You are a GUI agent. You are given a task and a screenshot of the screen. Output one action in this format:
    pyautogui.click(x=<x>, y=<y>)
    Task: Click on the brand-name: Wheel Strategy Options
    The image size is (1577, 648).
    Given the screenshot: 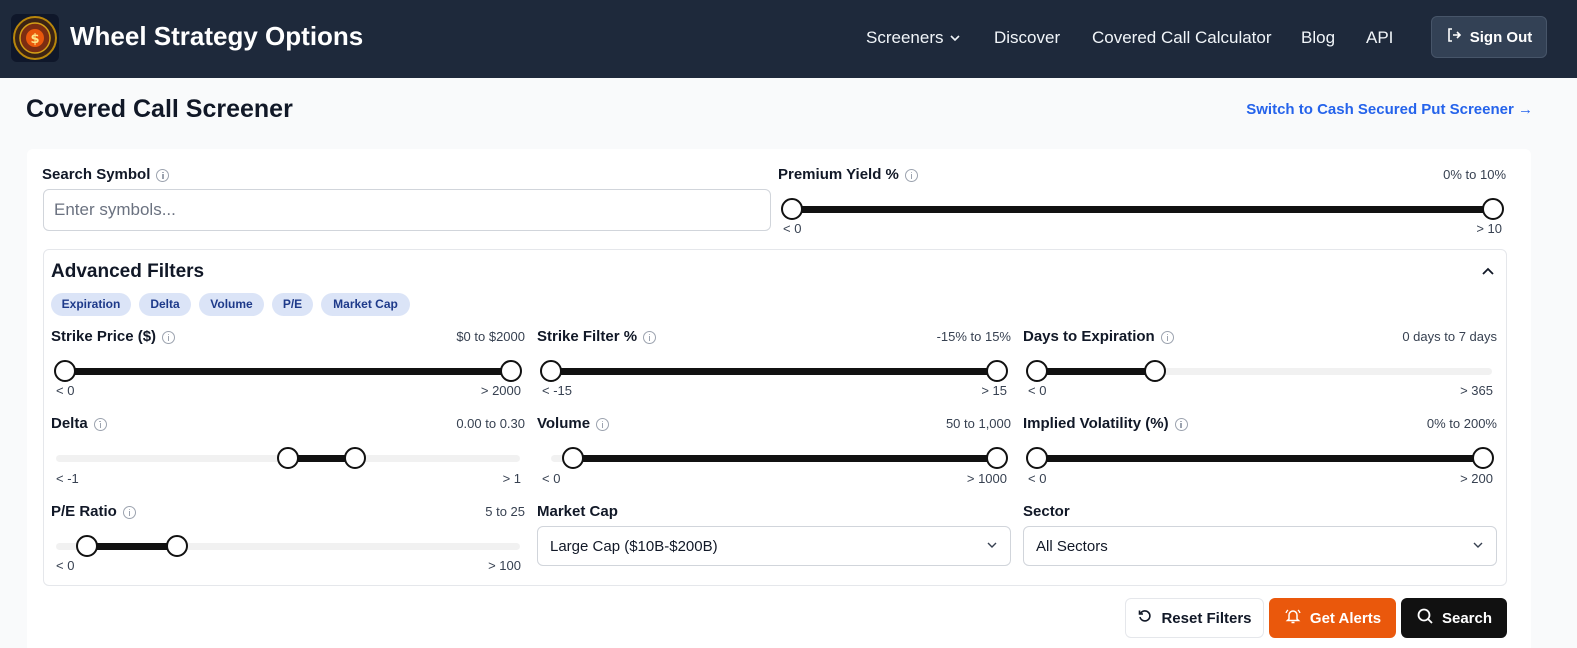 What is the action you would take?
    pyautogui.click(x=216, y=36)
    